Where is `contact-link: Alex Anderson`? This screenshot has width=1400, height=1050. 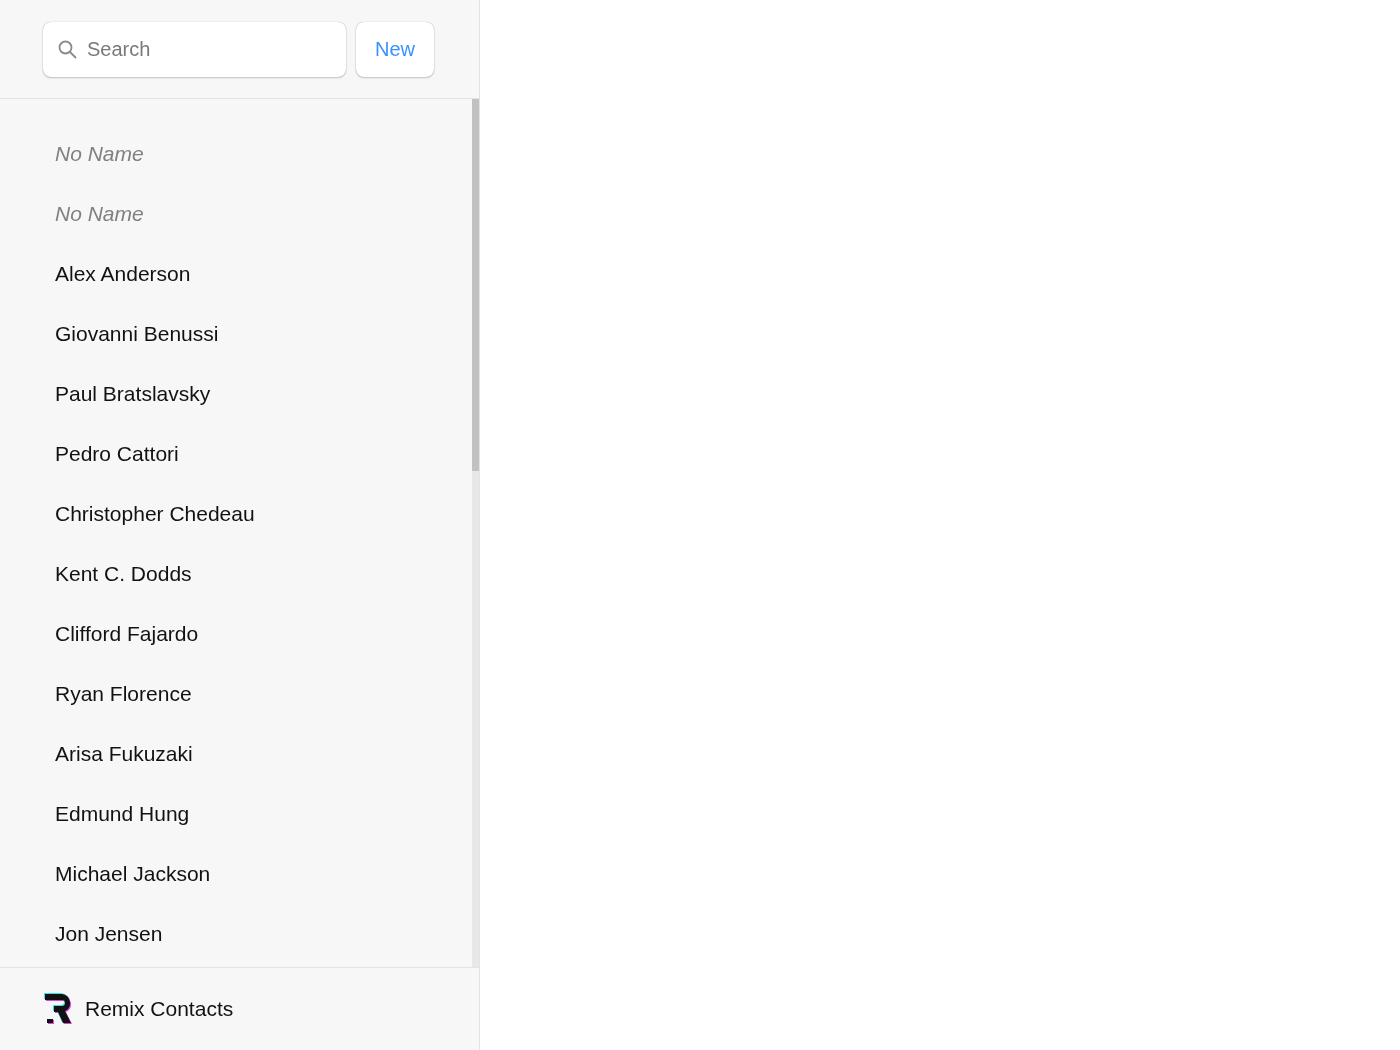 contact-link: Alex Anderson is located at coordinates (123, 274).